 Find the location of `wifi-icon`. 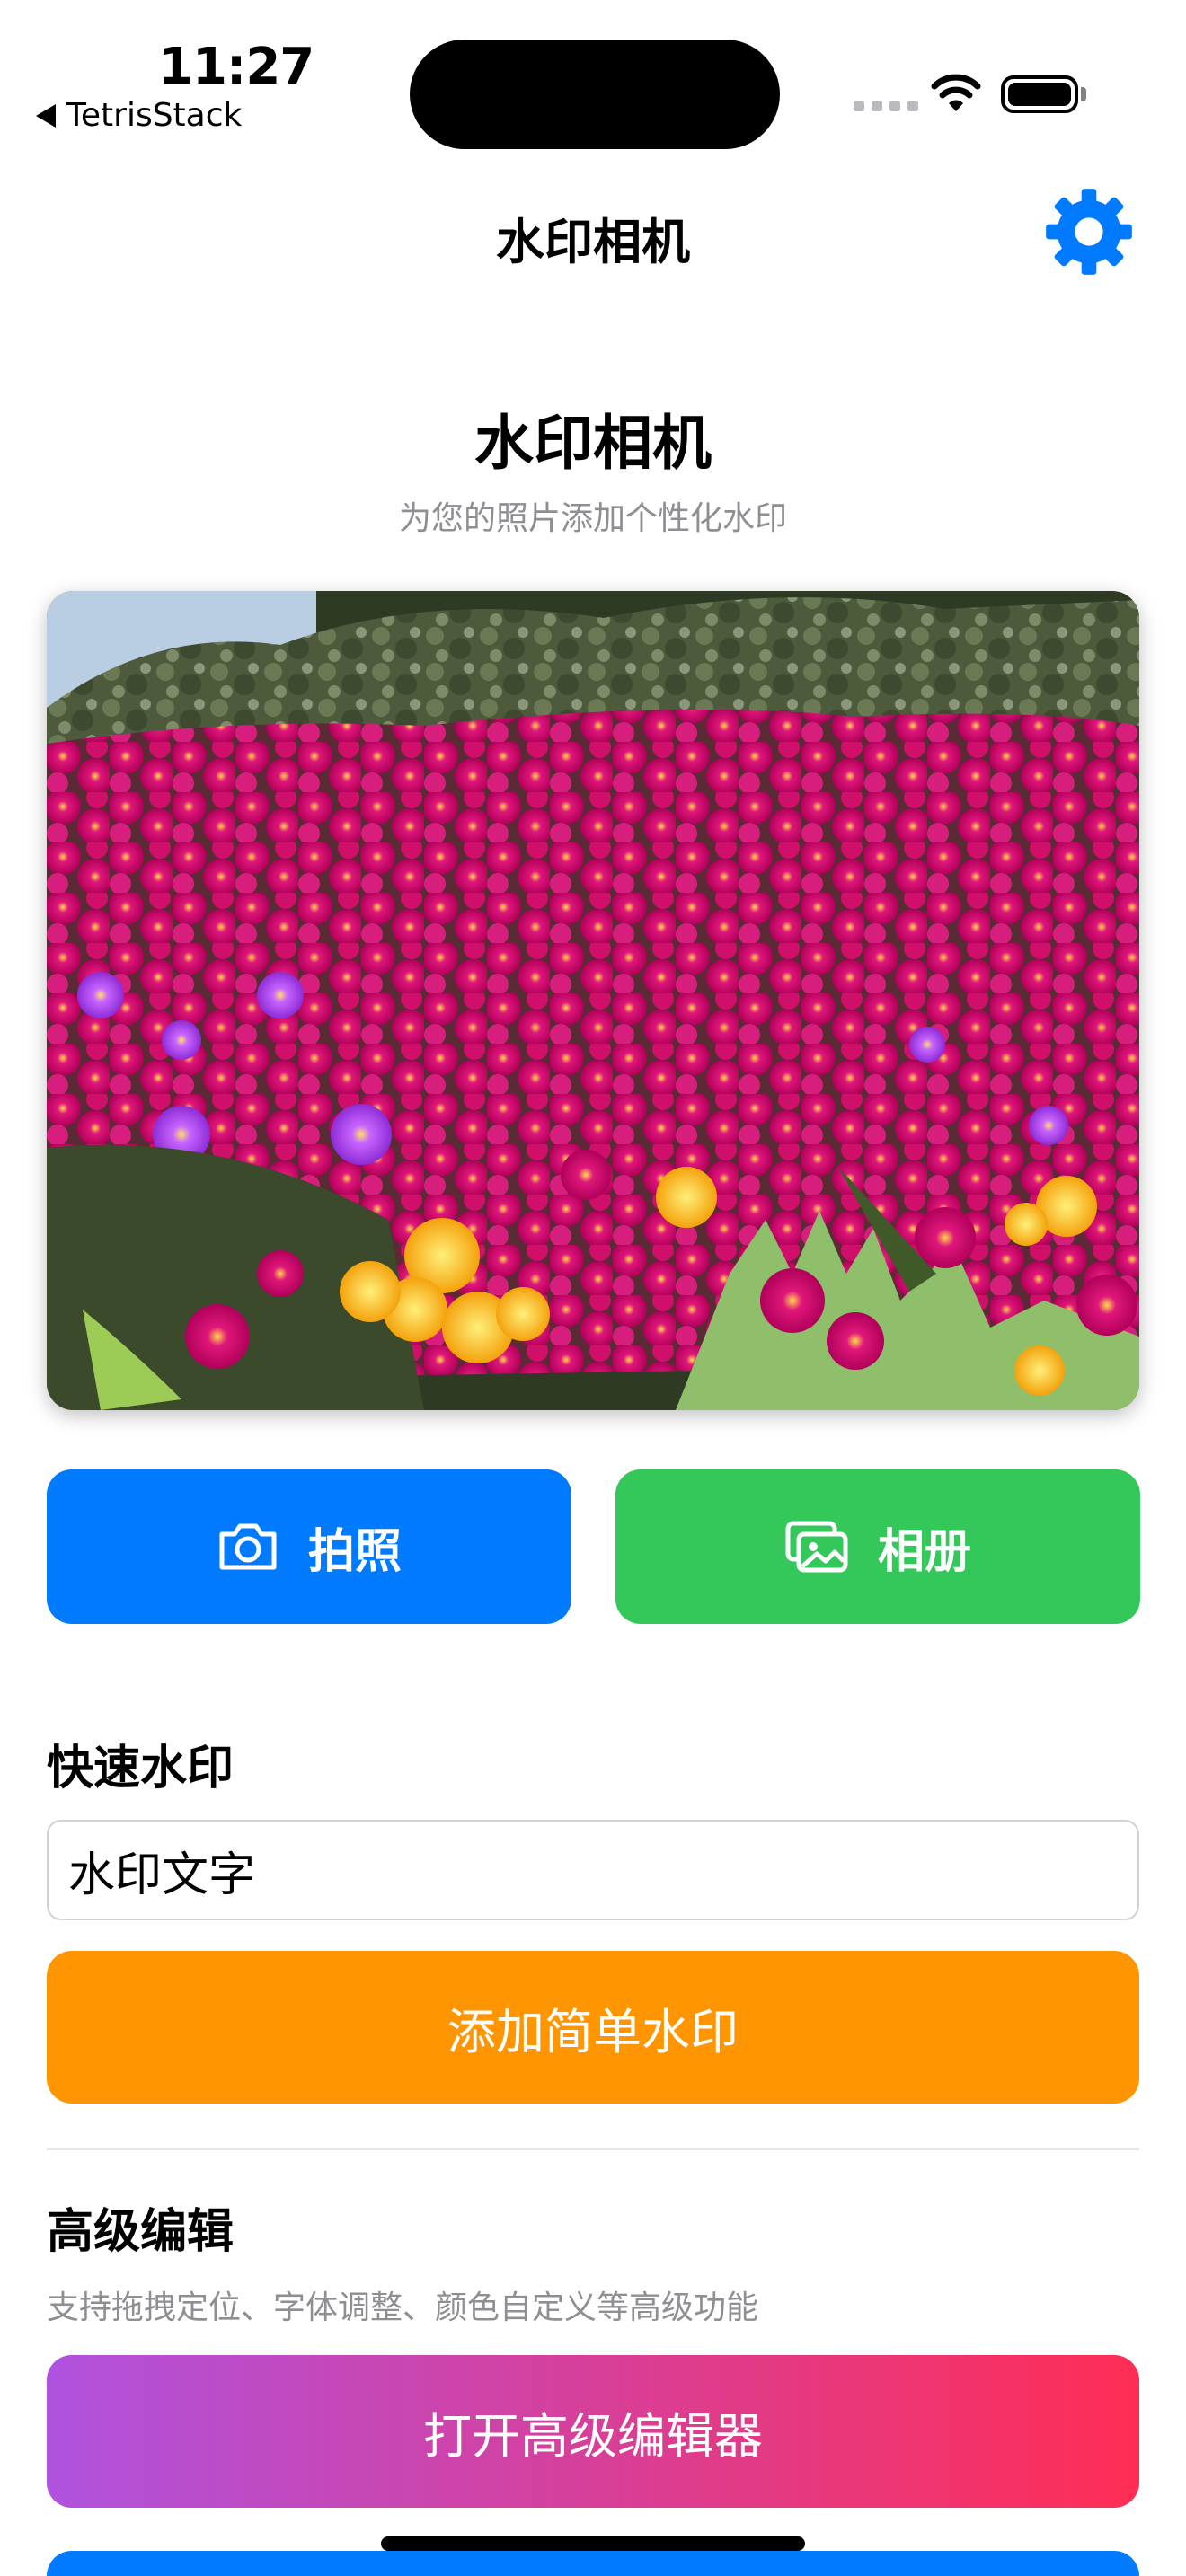

wifi-icon is located at coordinates (956, 92).